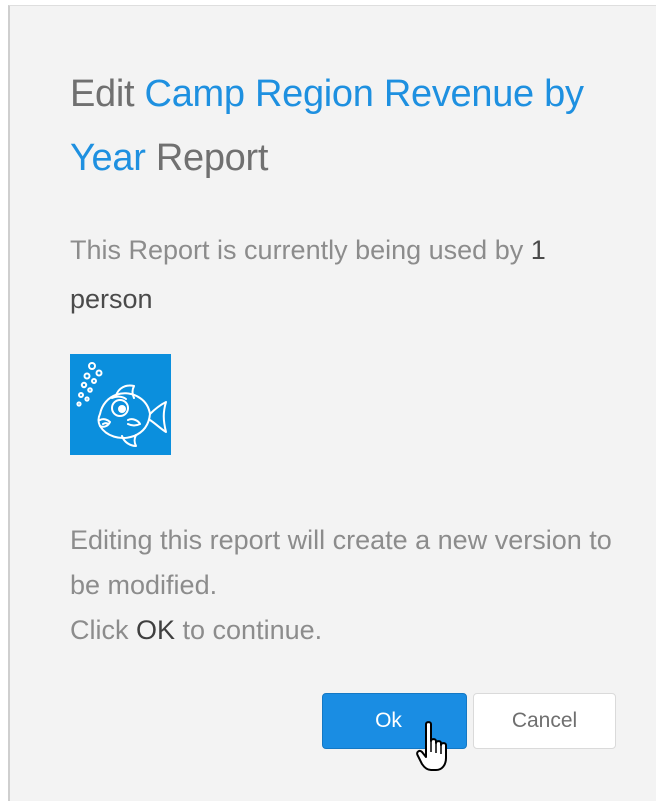 This screenshot has width=658, height=803. What do you see at coordinates (207, 158) in the screenshot?
I see `title-suffix: Report` at bounding box center [207, 158].